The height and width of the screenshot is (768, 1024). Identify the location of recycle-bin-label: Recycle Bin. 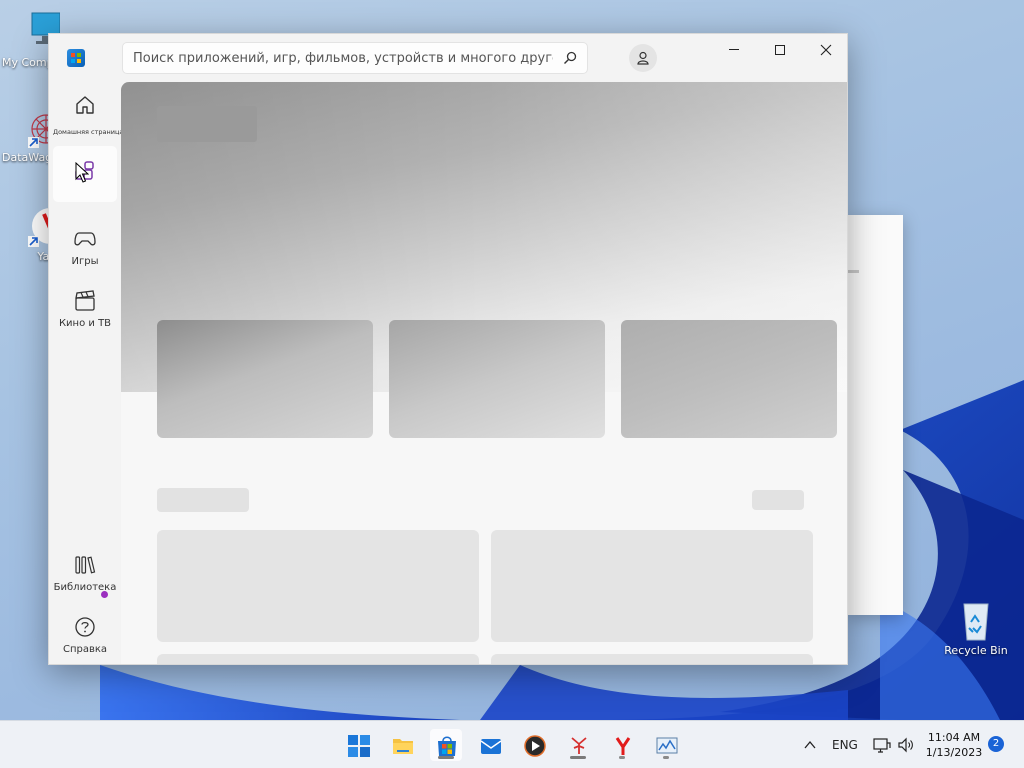
(976, 650).